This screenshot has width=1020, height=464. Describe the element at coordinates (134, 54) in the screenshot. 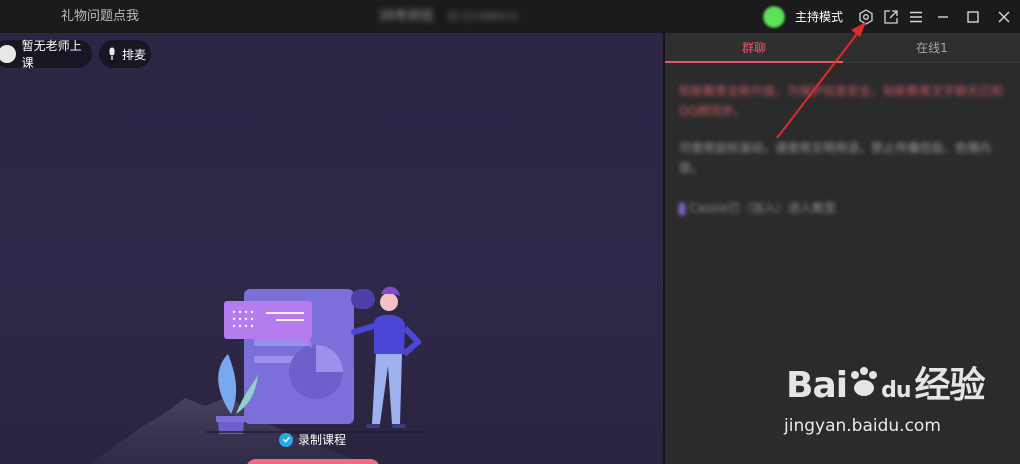

I see `mic-queue-label: 排麦` at that location.